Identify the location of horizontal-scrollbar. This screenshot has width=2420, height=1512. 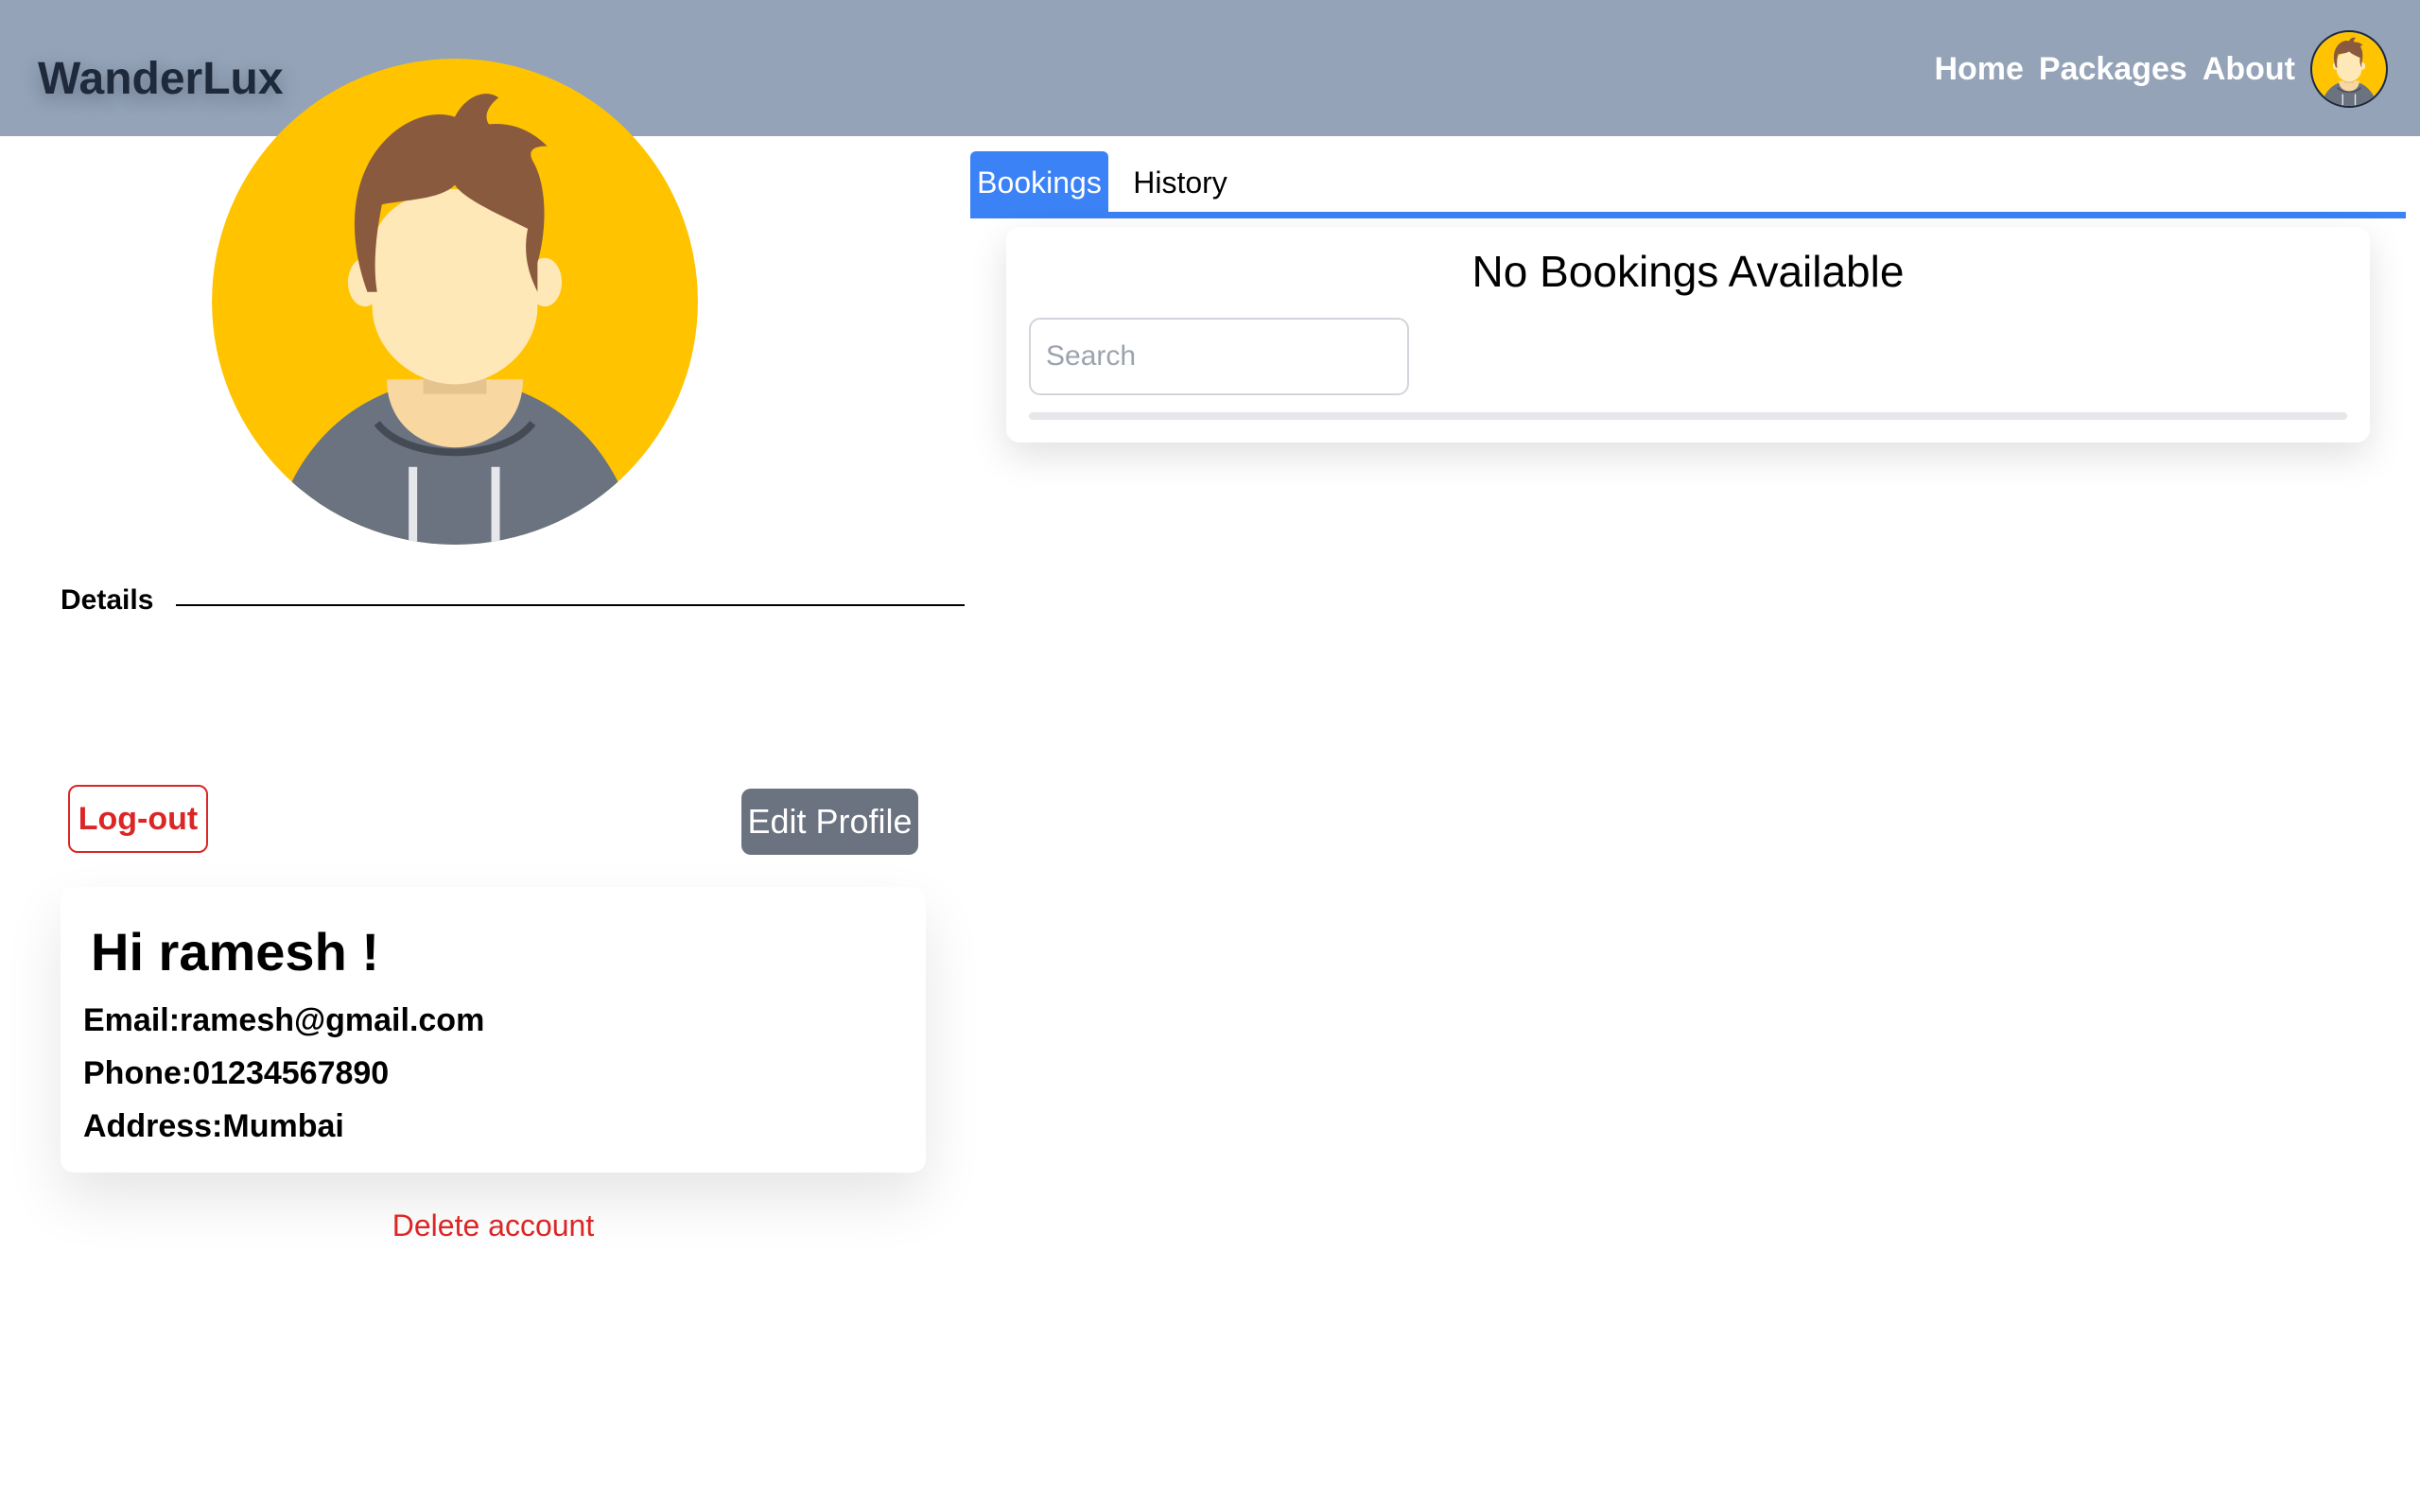
(1688, 416).